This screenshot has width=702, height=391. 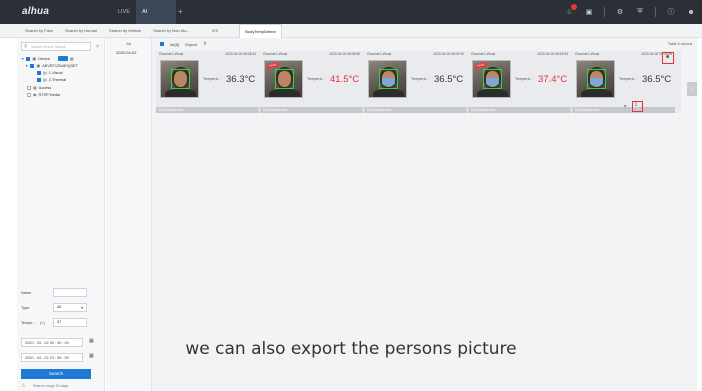 I want to click on tab-search-by-human: Search by Human, so click(x=81, y=31).